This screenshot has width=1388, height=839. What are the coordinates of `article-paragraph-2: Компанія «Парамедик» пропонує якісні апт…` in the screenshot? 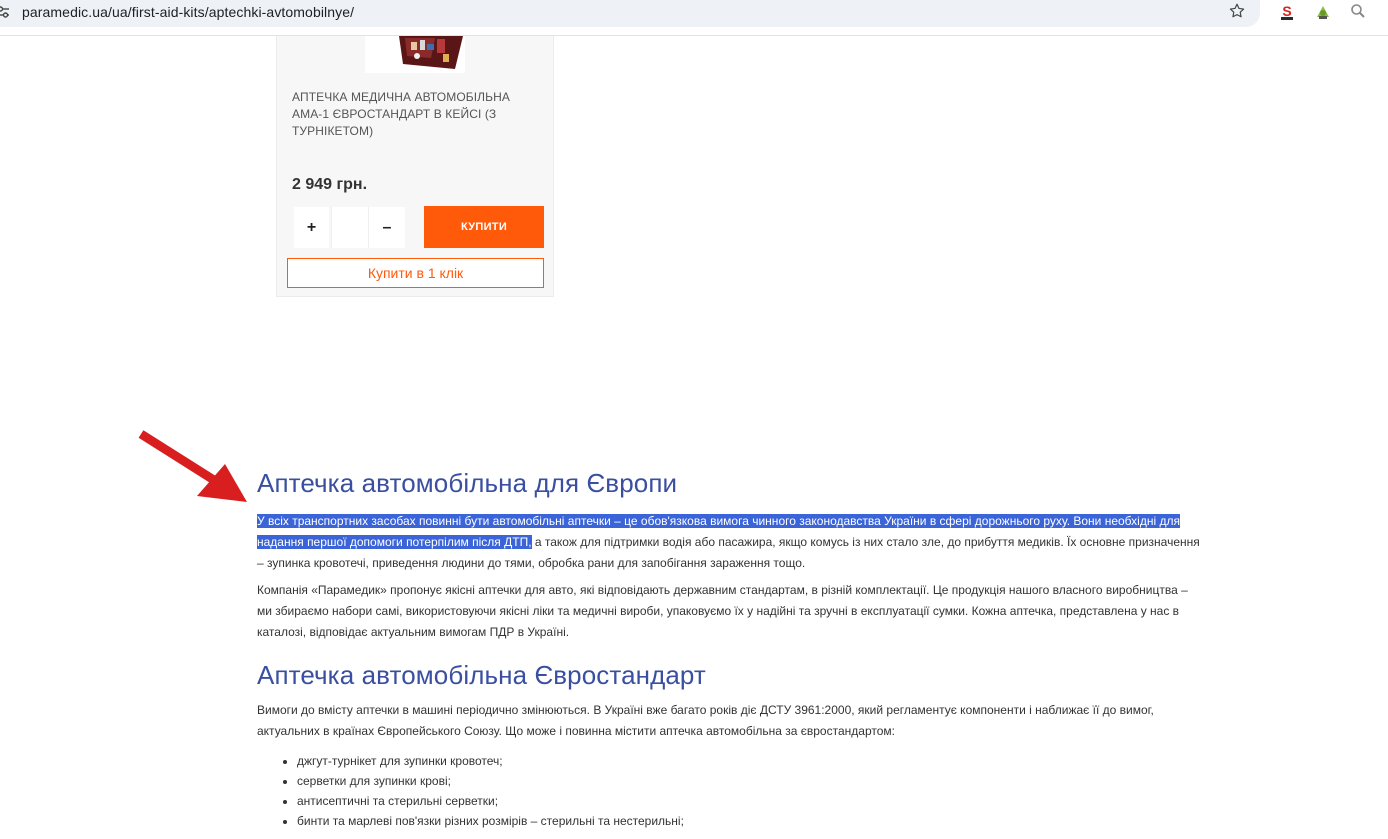 It's located at (722, 611).